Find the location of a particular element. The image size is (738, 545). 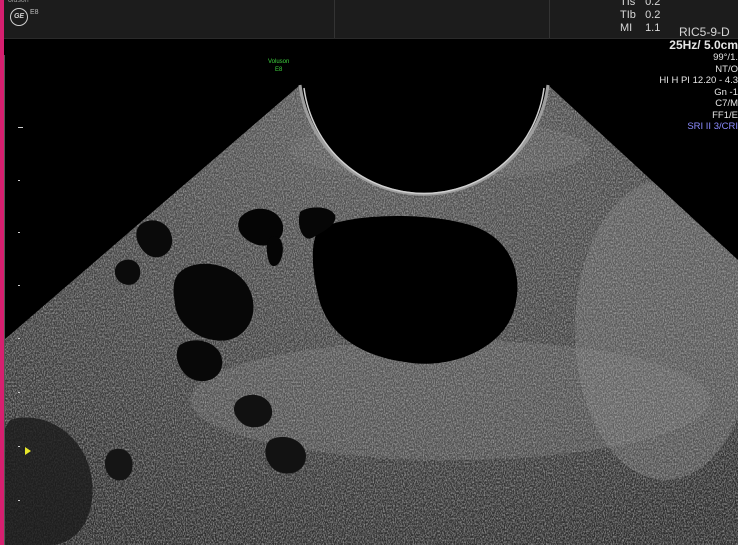

system-label-line: Voluson is located at coordinates (279, 62).